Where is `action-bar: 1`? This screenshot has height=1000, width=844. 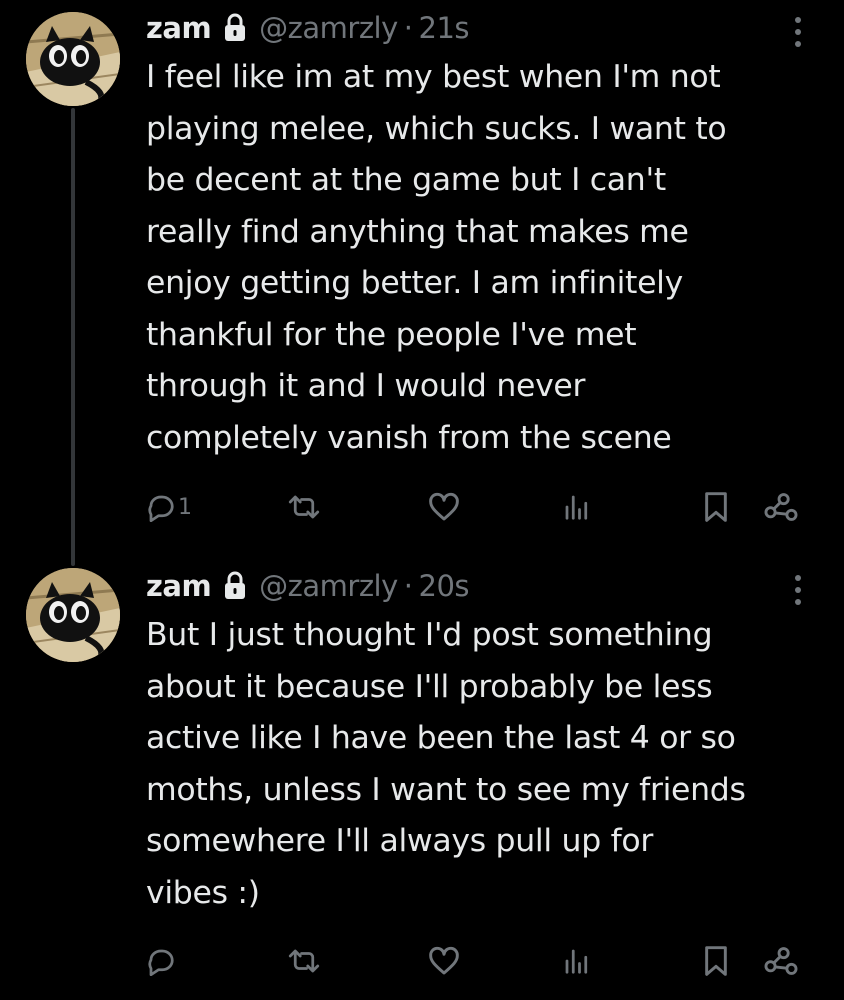
action-bar: 1 is located at coordinates (422, 507).